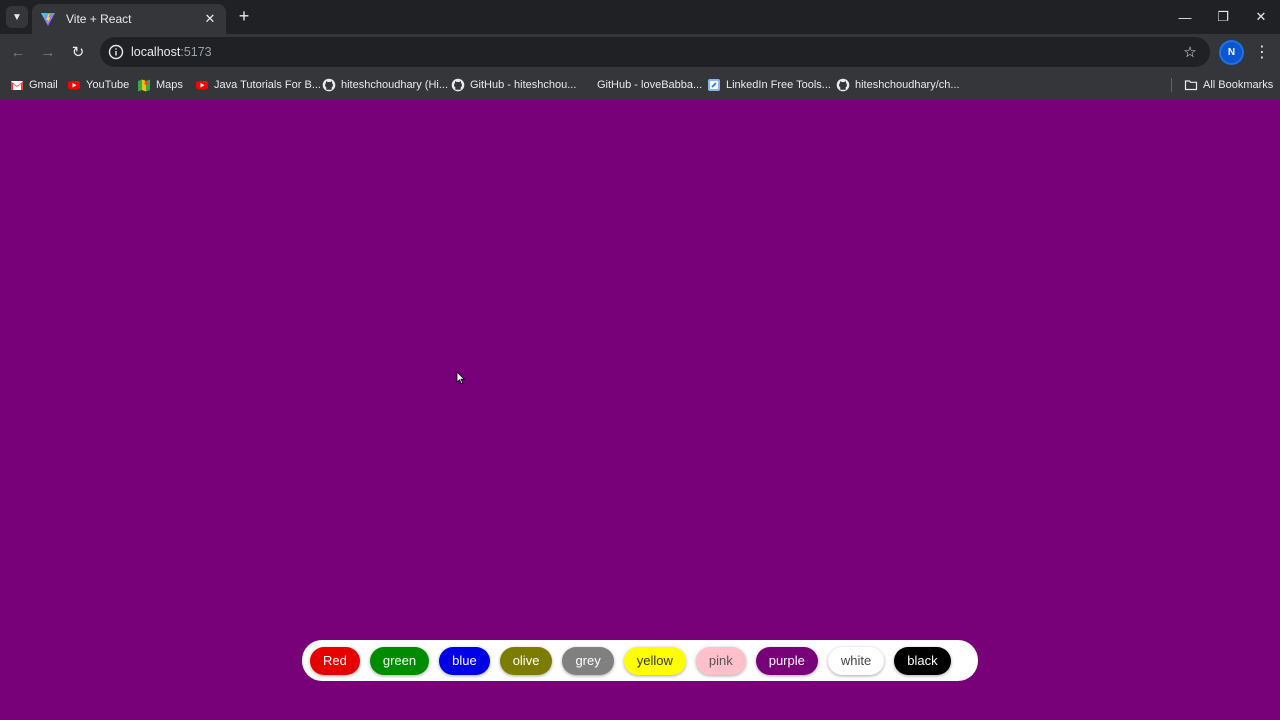 Image resolution: width=1280 pixels, height=720 pixels. What do you see at coordinates (786, 660) in the screenshot?
I see `color-button-purple: purple` at bounding box center [786, 660].